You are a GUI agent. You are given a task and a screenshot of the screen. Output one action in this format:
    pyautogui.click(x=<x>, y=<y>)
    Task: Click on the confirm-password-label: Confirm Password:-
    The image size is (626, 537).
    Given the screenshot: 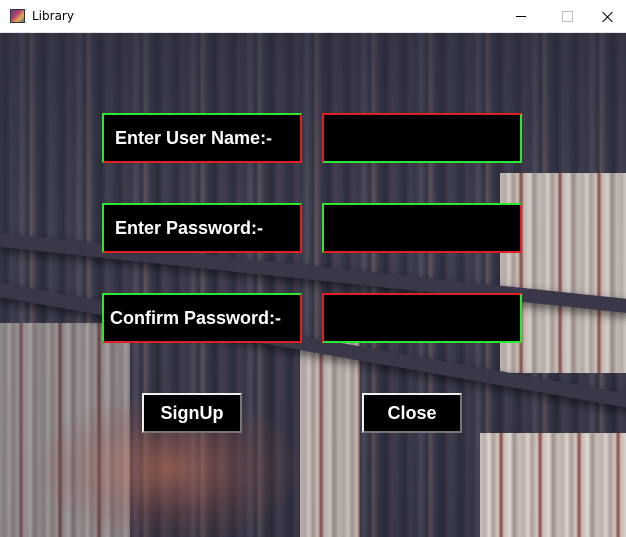 What is the action you would take?
    pyautogui.click(x=202, y=318)
    